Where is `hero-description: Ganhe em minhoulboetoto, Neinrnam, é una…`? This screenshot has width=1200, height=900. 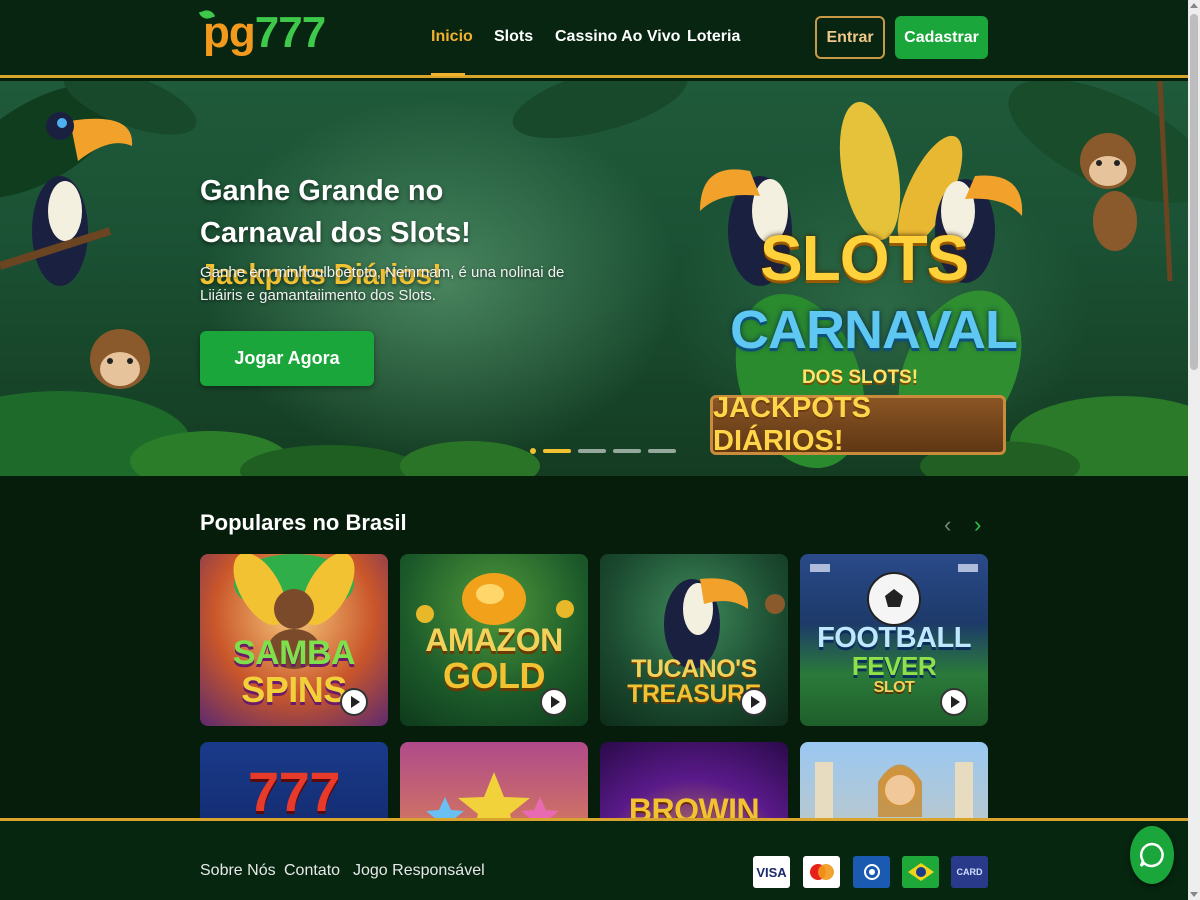
hero-description: Ganhe em minhoulboetoto, Neinrnam, é una… is located at coordinates (382, 284).